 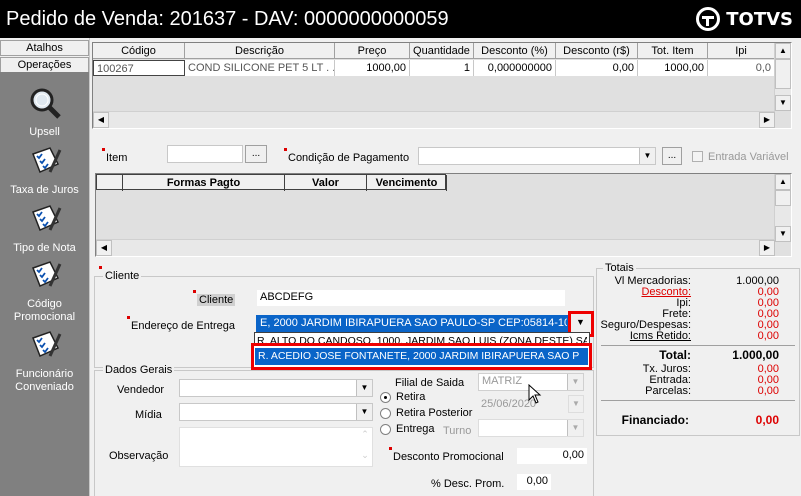 What do you see at coordinates (698, 336) in the screenshot?
I see `totais-row-icms: Icms Retido: 0,00` at bounding box center [698, 336].